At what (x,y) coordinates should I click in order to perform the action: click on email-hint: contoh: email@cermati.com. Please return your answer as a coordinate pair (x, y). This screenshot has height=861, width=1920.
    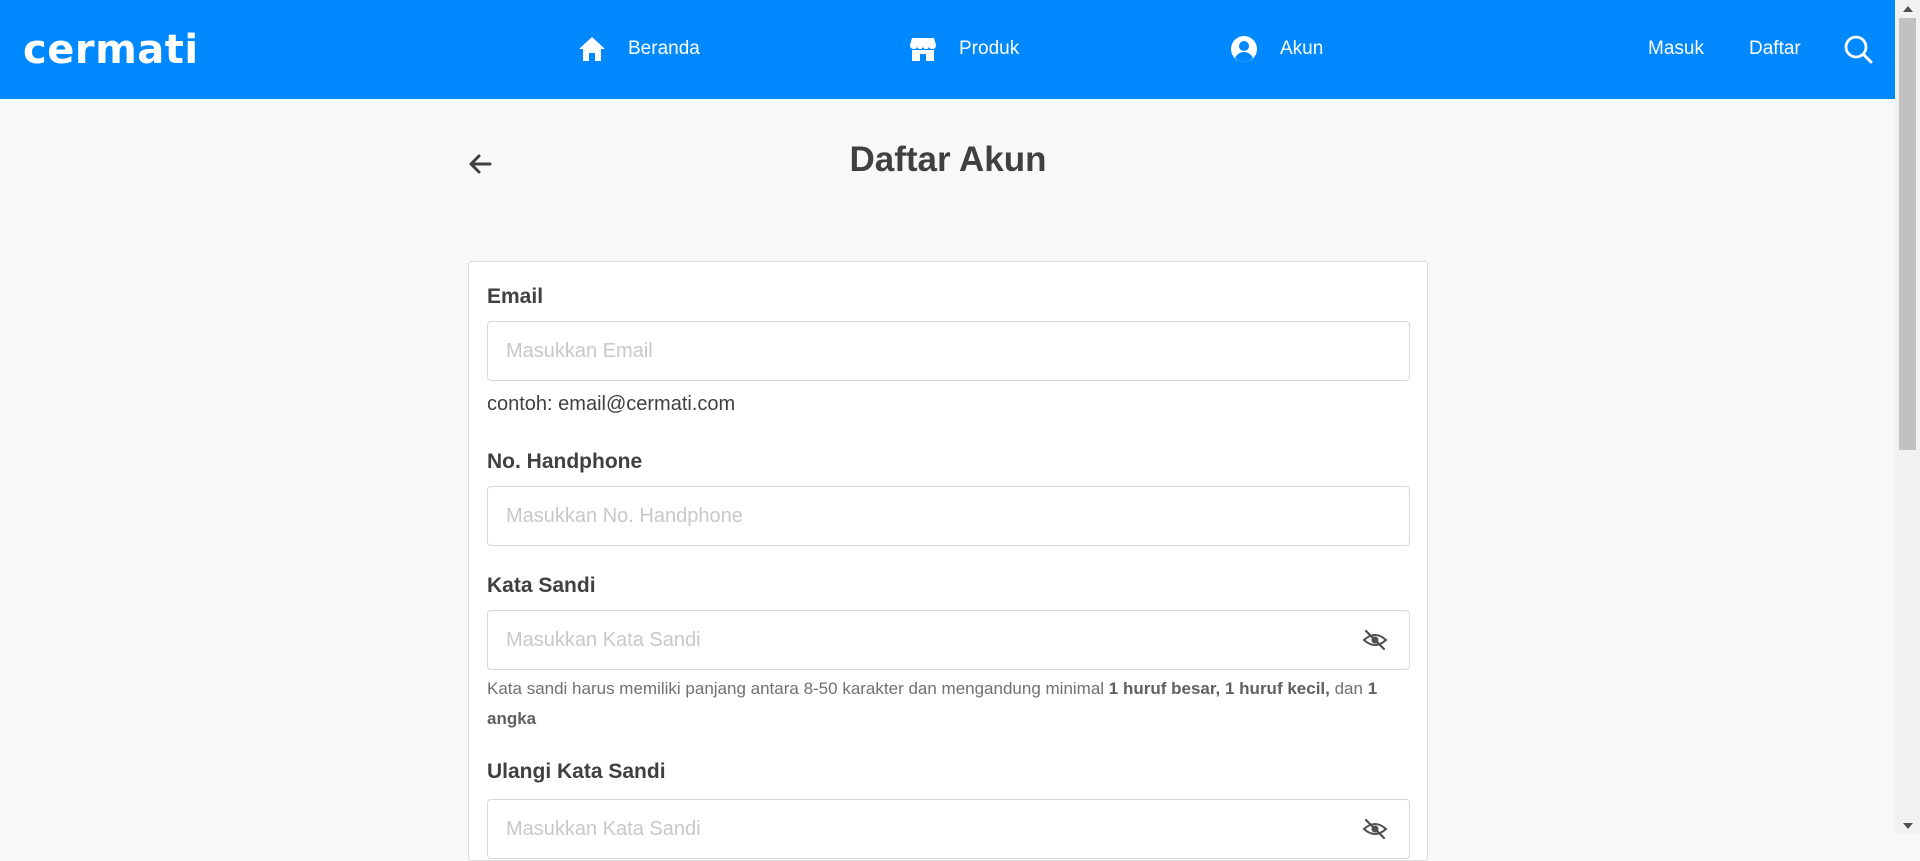
    Looking at the image, I should click on (611, 404).